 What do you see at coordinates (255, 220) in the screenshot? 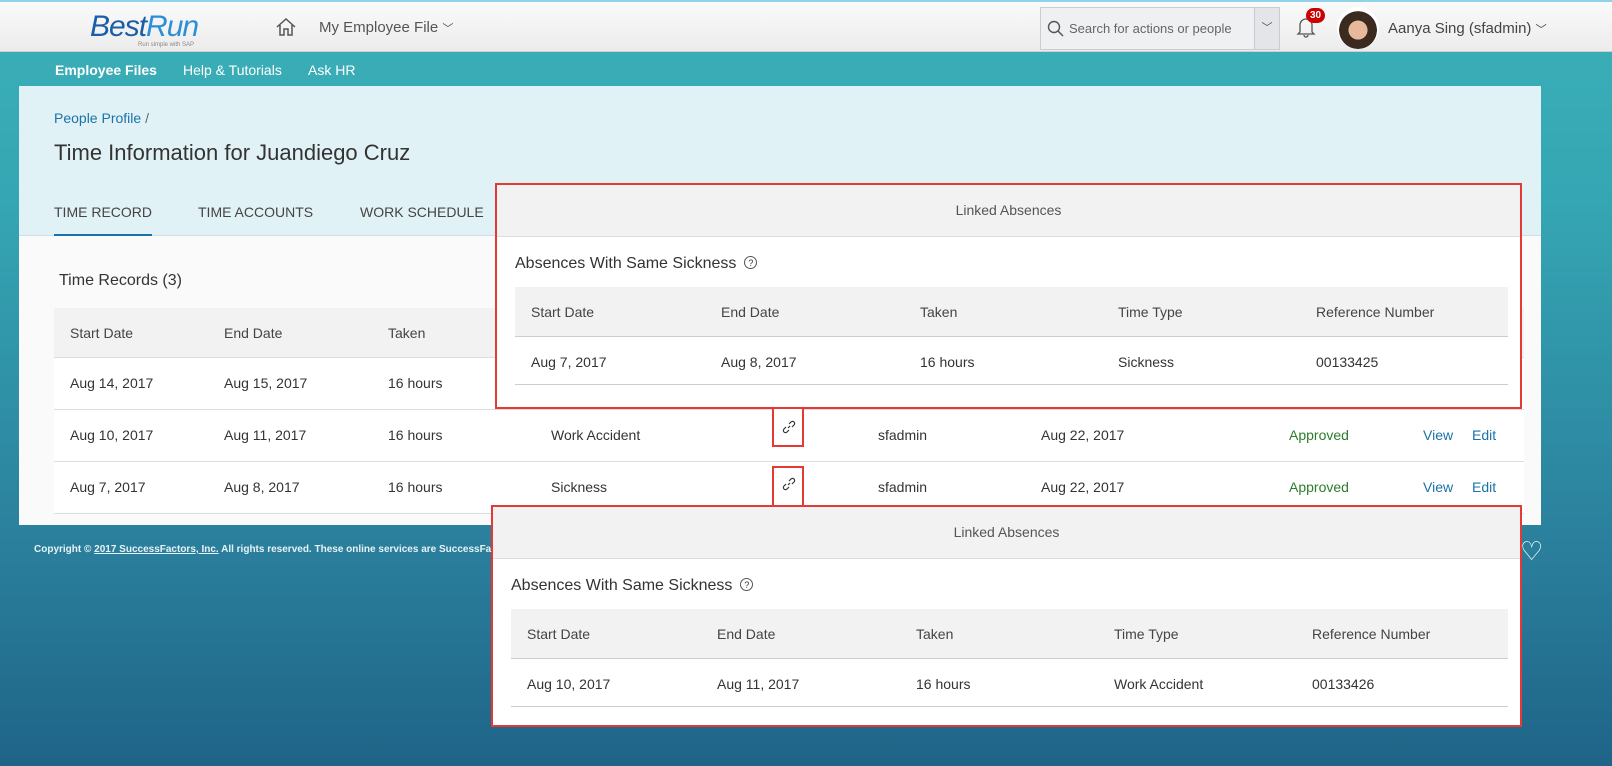
I see `tab-time-accounts: TIME ACCOUNTS` at bounding box center [255, 220].